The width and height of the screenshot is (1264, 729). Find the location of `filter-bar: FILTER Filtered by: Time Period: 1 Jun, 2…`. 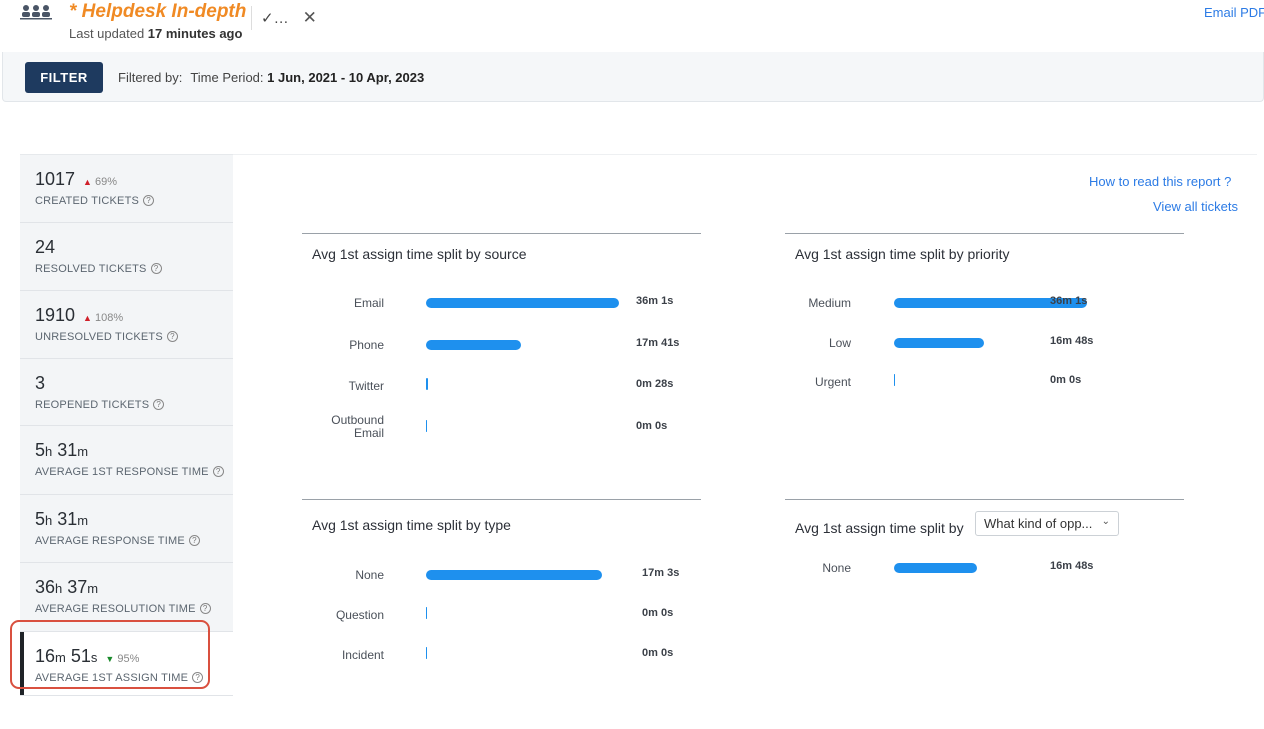

filter-bar: FILTER Filtered by: Time Period: 1 Jun, 2… is located at coordinates (633, 77).